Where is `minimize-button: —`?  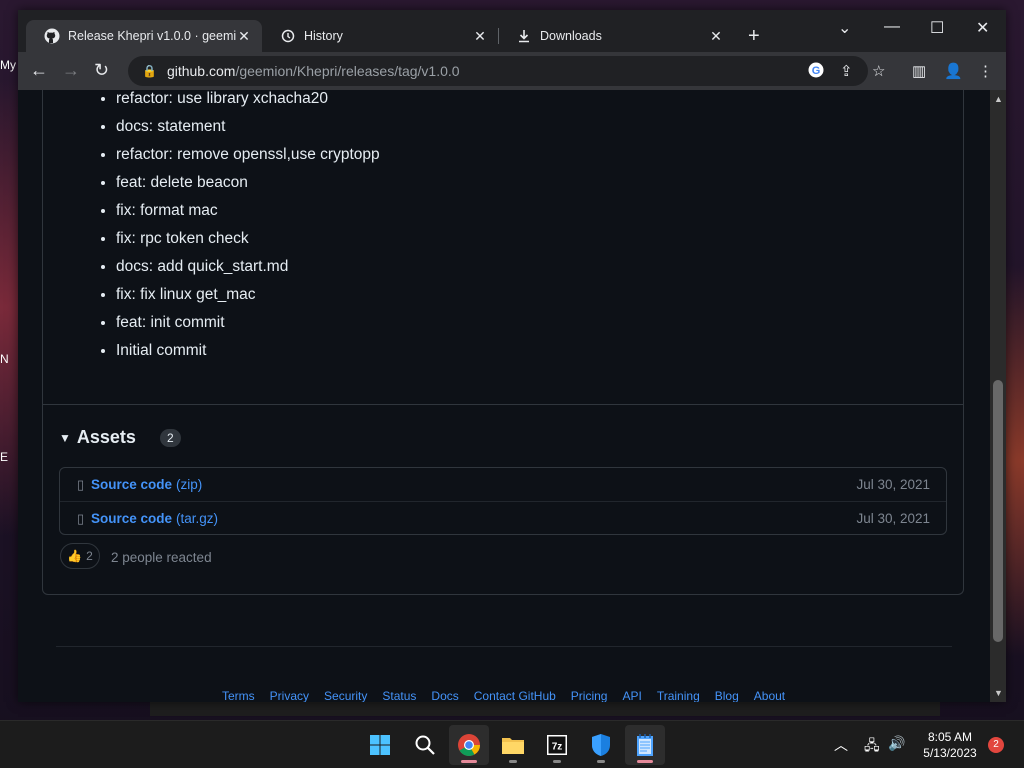 minimize-button: — is located at coordinates (892, 27).